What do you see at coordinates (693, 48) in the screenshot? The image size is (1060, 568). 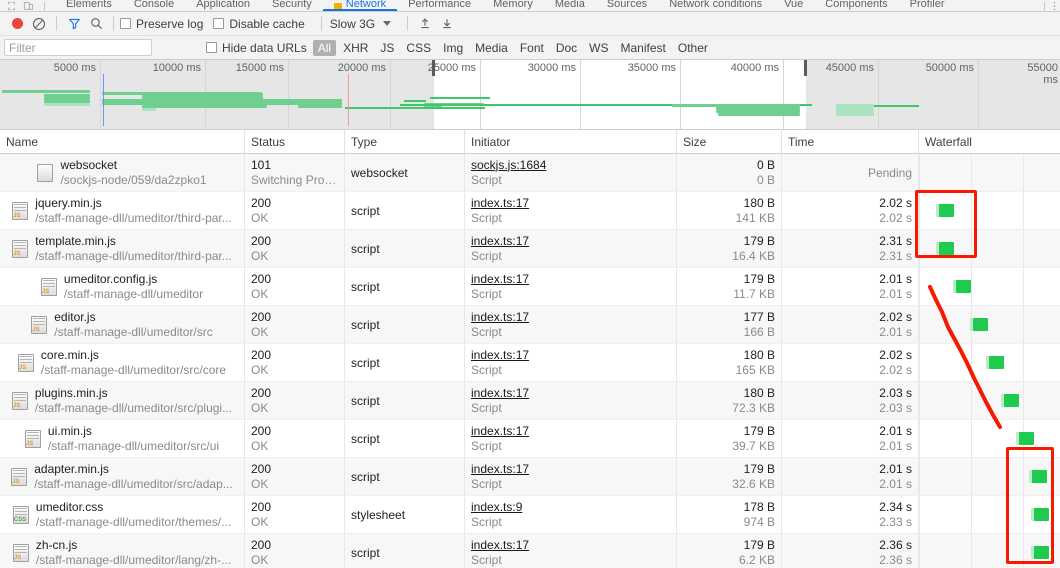 I see `filter-type-other: Other` at bounding box center [693, 48].